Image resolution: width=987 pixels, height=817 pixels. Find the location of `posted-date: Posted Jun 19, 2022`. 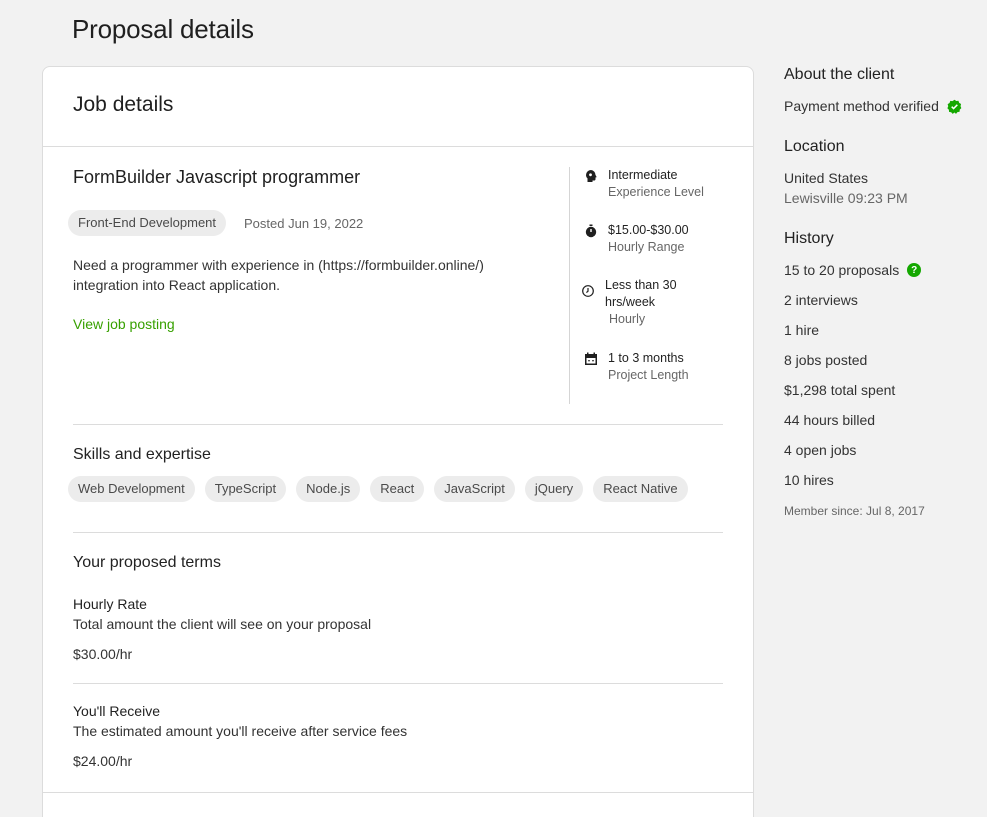

posted-date: Posted Jun 19, 2022 is located at coordinates (304, 223).